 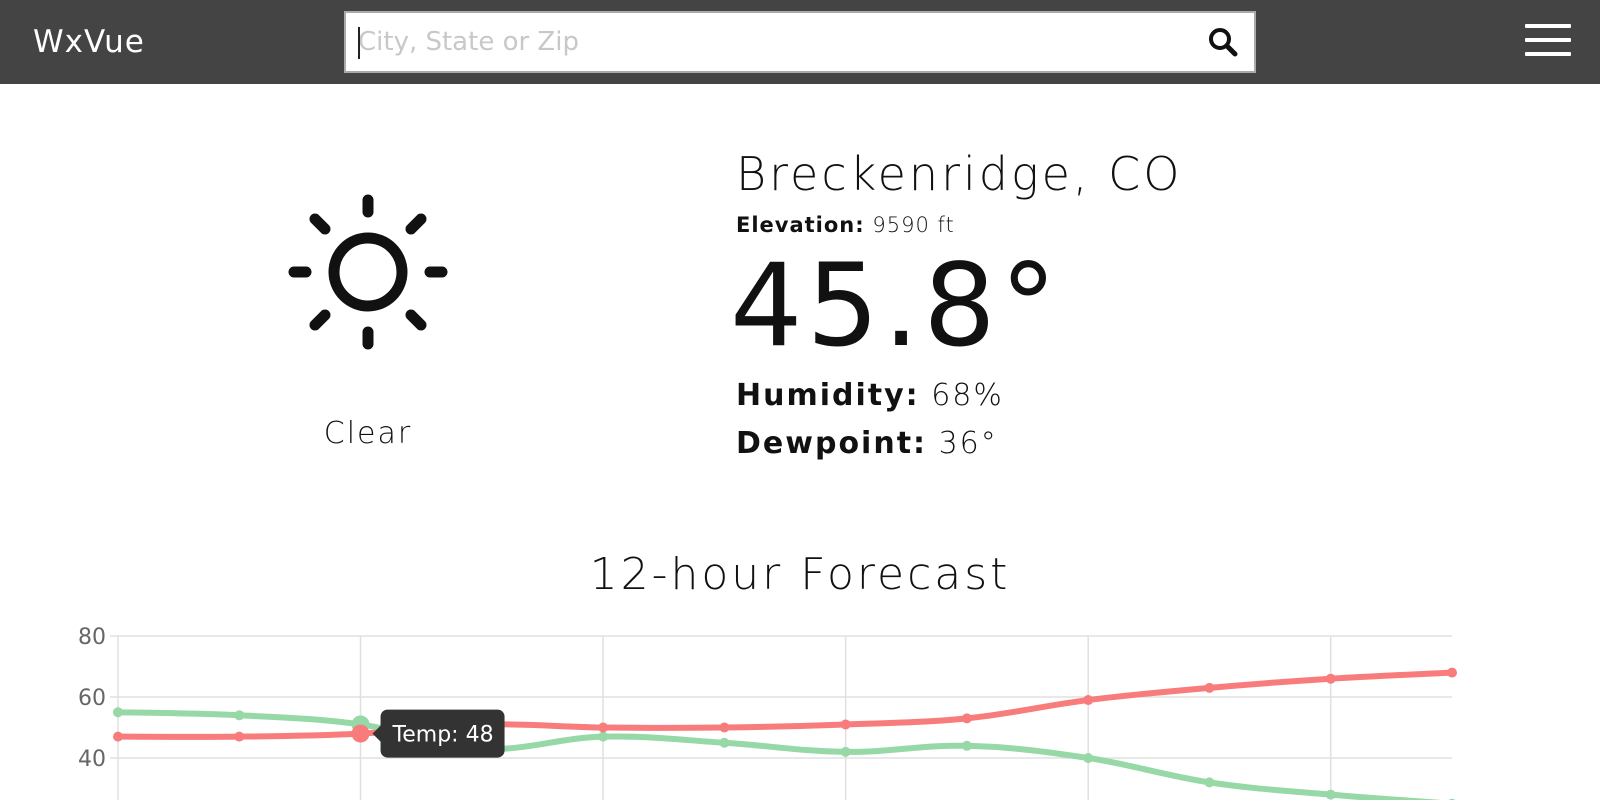 I want to click on text-caret, so click(x=359, y=43).